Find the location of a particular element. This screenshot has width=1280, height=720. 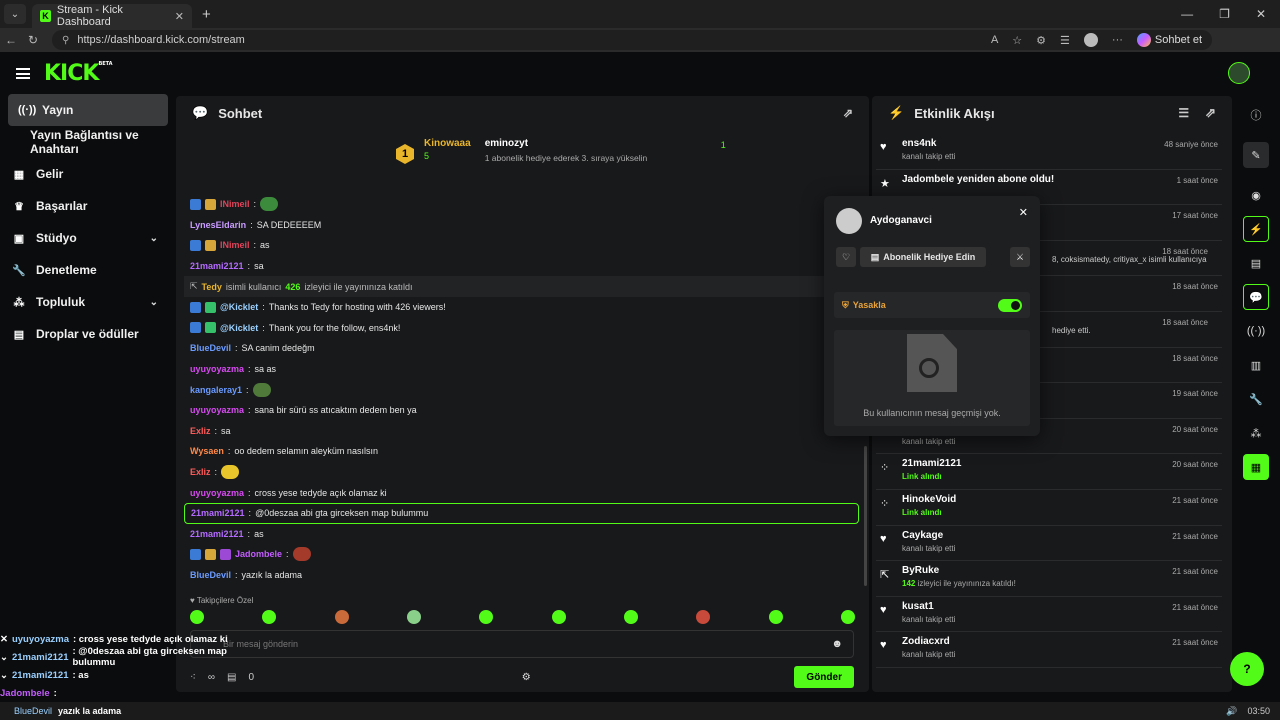

chat-username: Wysaen is located at coordinates (207, 451).